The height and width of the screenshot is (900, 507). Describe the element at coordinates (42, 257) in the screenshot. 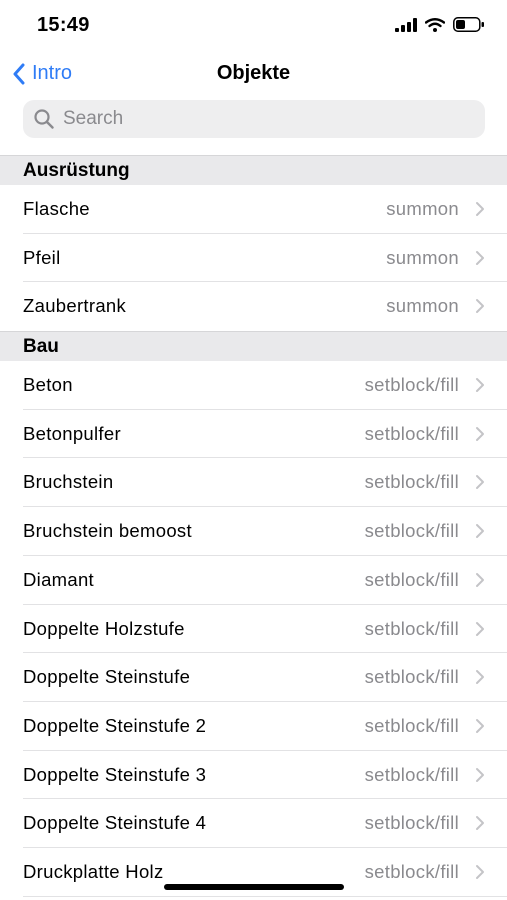

I see `item-title: Pfeil` at that location.